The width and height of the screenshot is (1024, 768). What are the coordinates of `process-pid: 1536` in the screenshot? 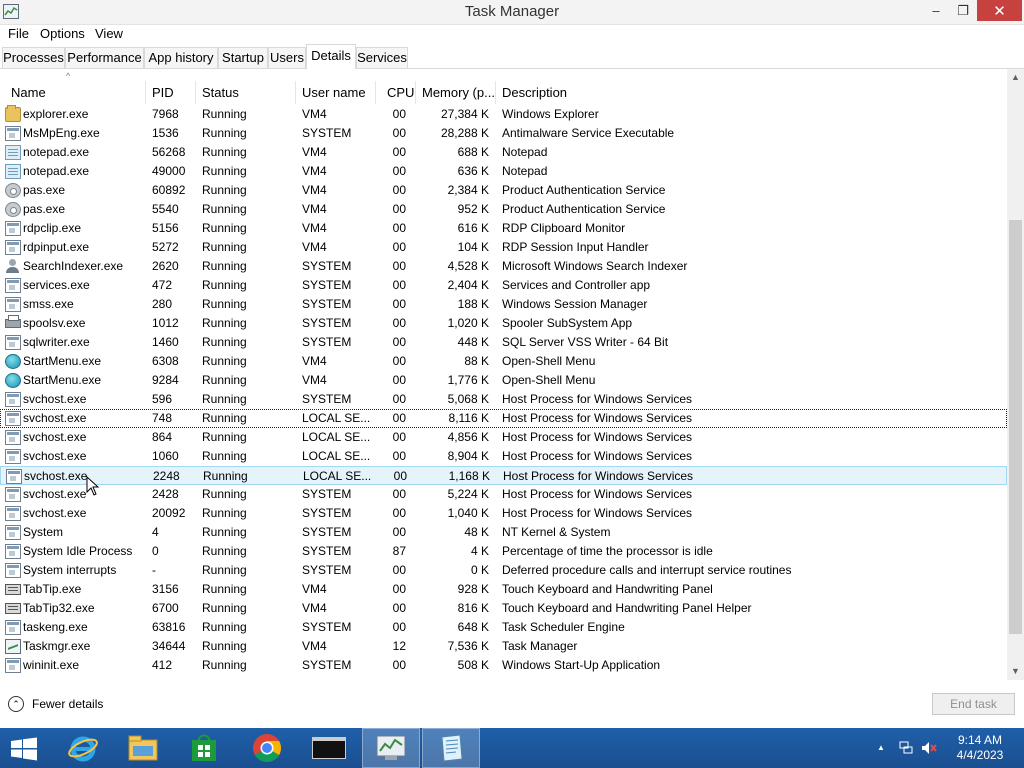 It's located at (165, 133).